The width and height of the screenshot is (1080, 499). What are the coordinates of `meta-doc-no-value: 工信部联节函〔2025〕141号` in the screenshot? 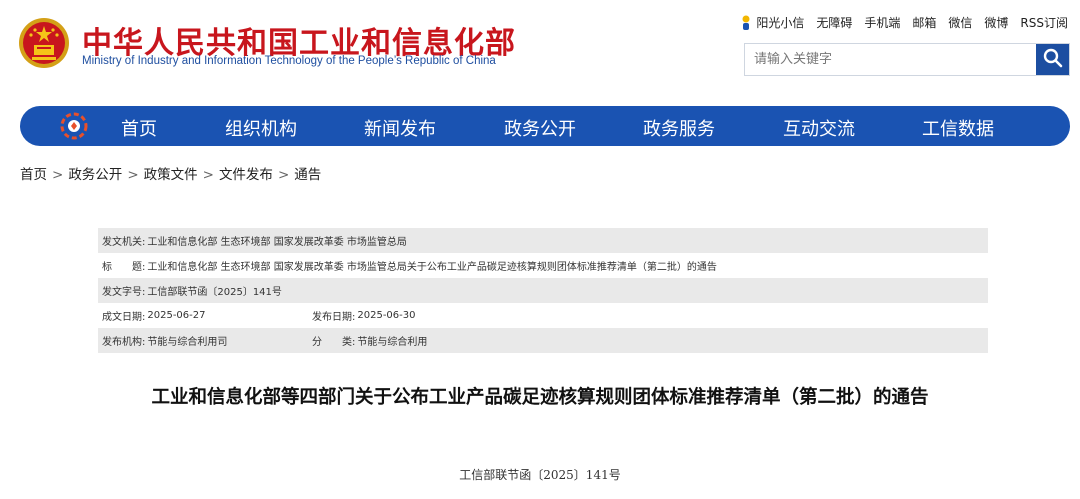 It's located at (214, 292).